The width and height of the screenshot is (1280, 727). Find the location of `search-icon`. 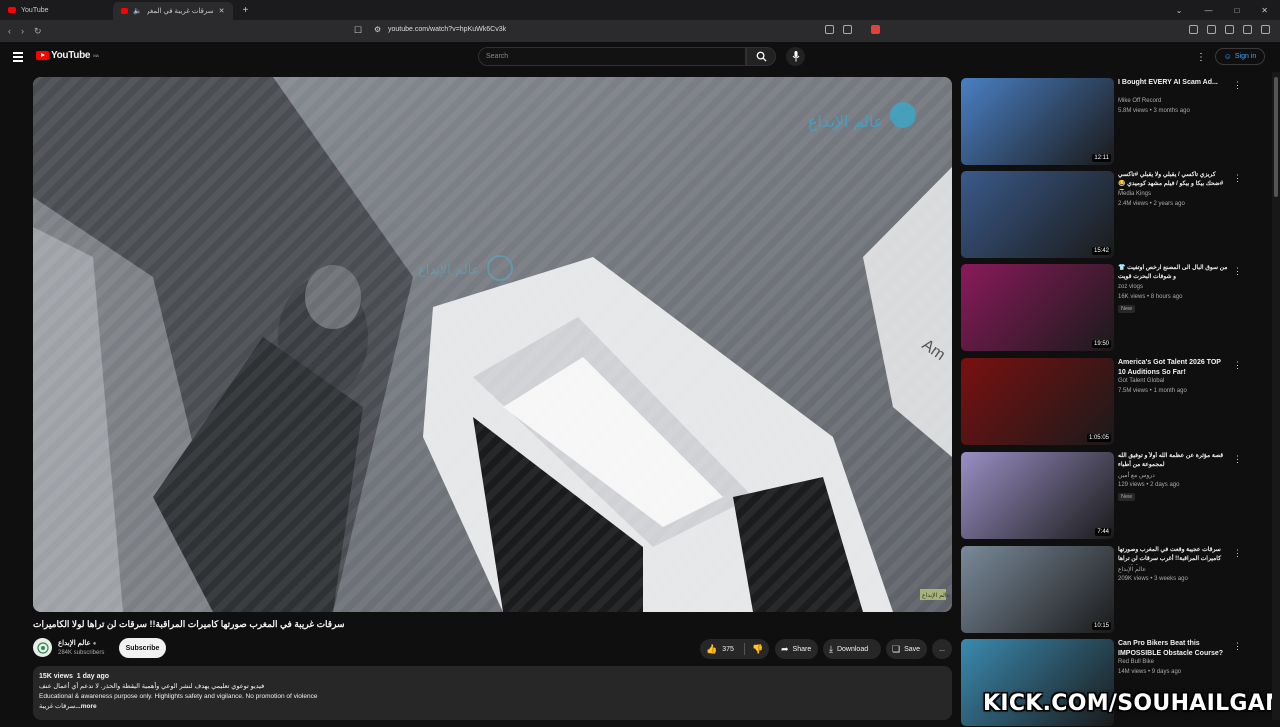

search-icon is located at coordinates (761, 56).